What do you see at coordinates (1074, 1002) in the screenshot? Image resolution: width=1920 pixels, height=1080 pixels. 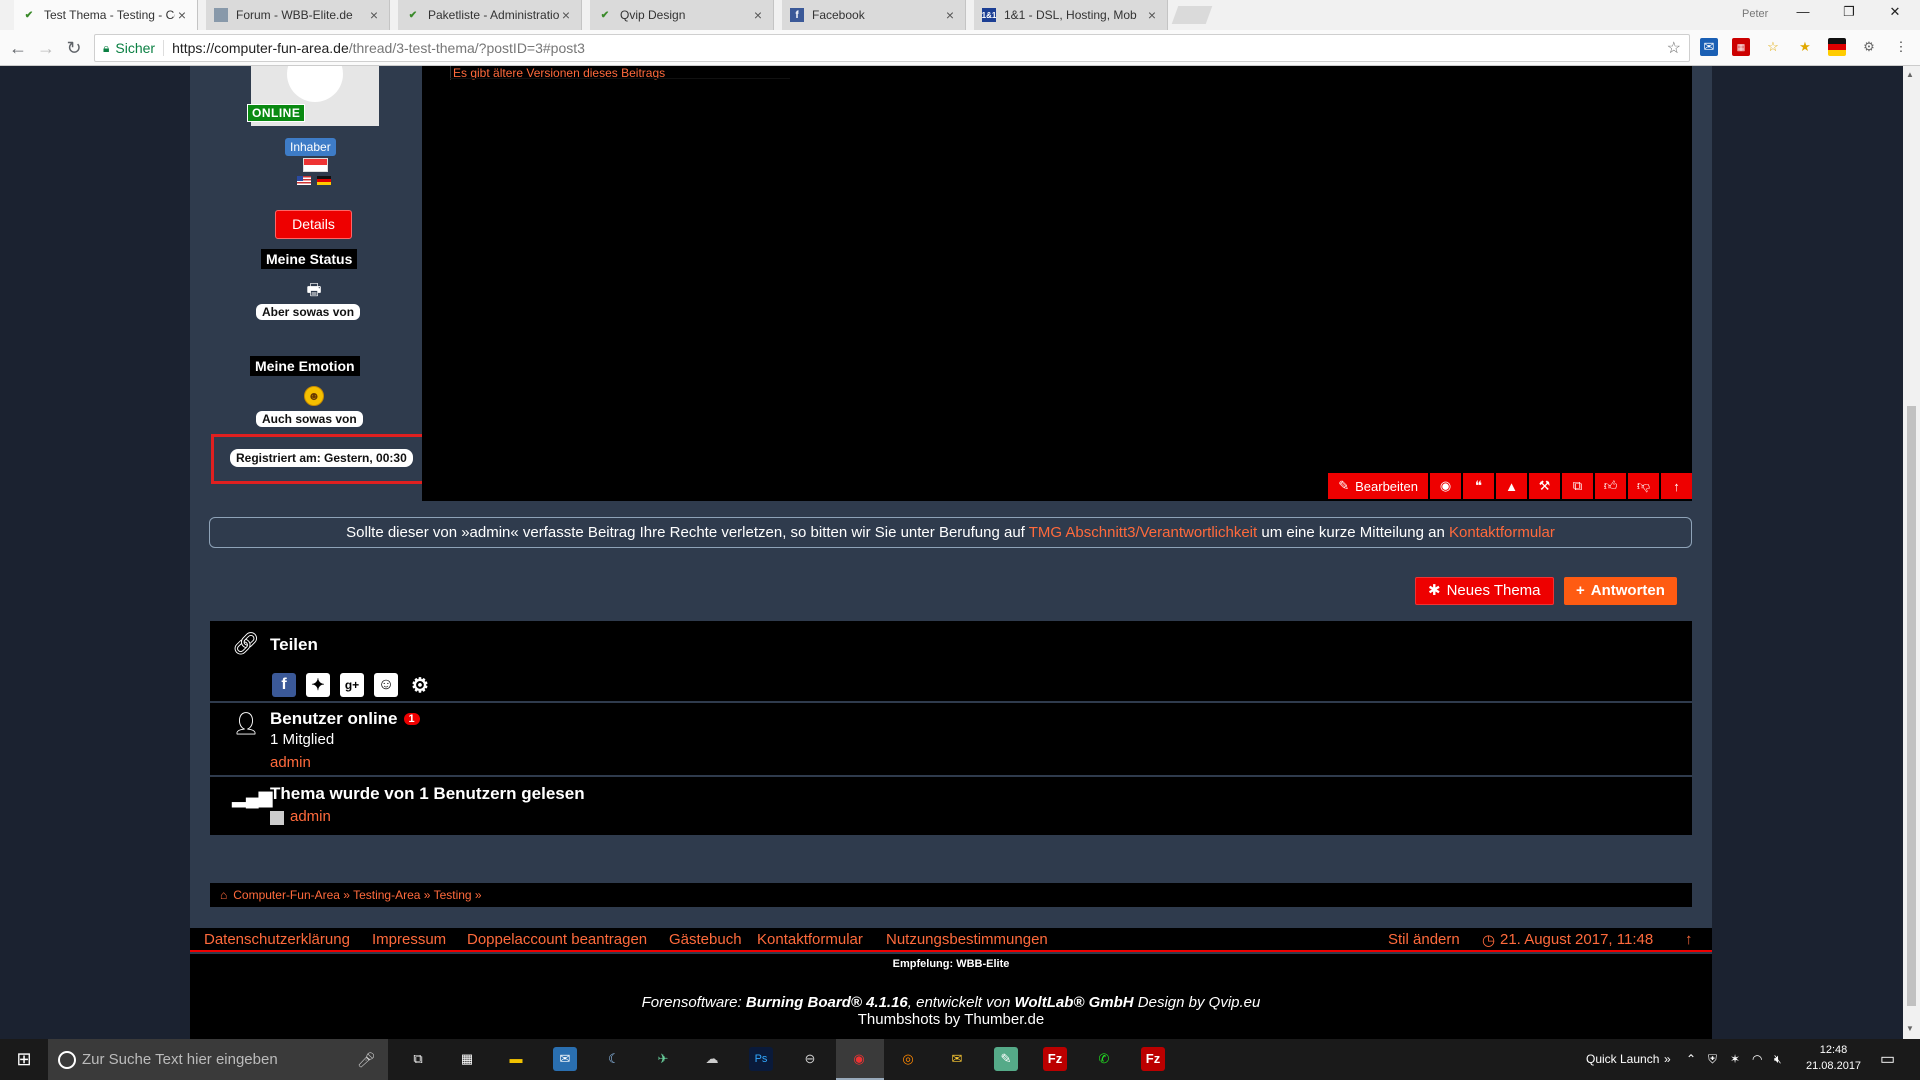 I see `software-vendor: WoltLab® GmbH` at bounding box center [1074, 1002].